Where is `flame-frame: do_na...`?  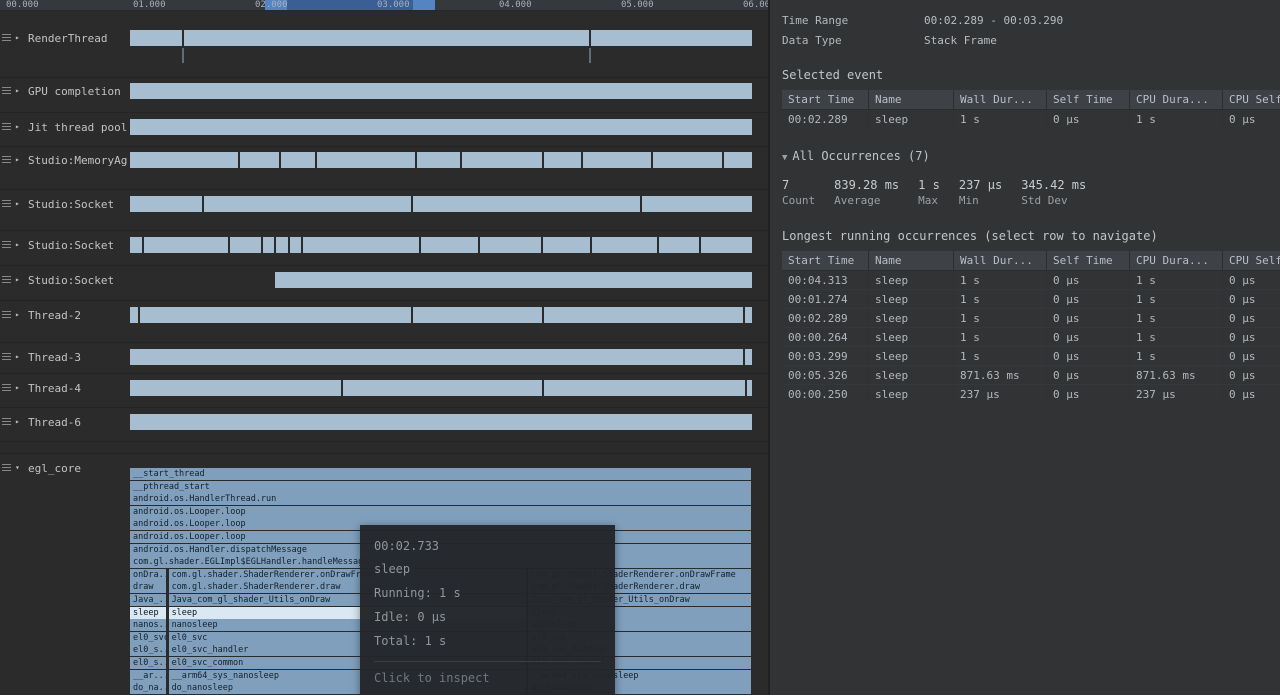 flame-frame: do_na... is located at coordinates (148, 688).